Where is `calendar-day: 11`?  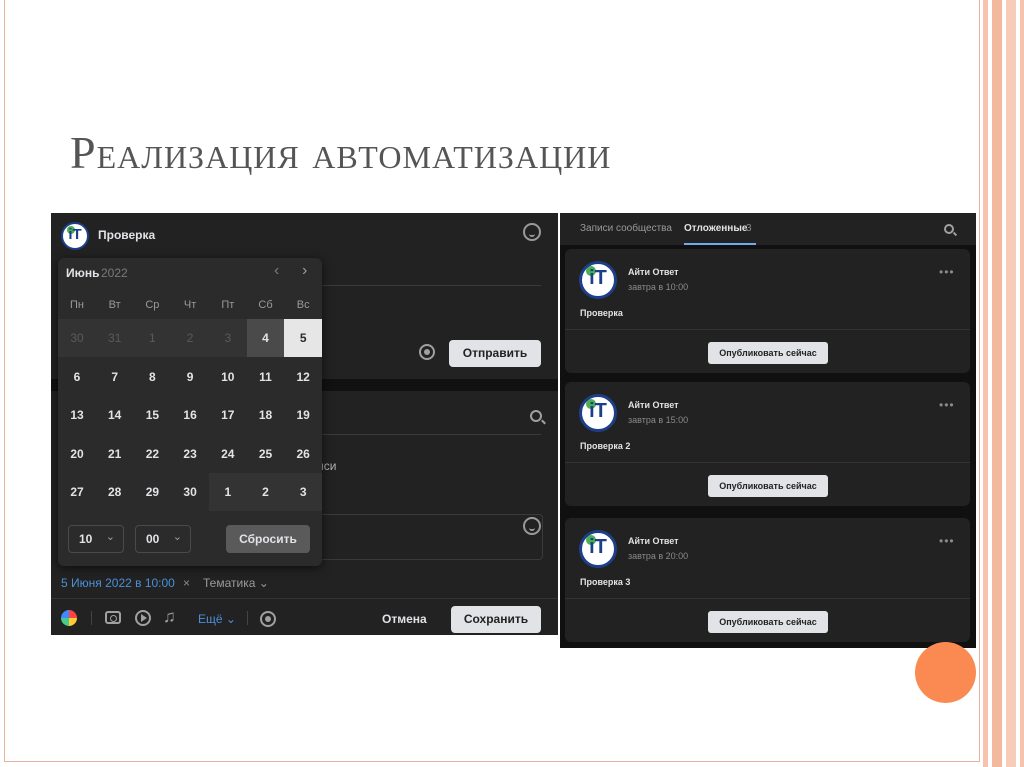
calendar-day: 11 is located at coordinates (266, 377).